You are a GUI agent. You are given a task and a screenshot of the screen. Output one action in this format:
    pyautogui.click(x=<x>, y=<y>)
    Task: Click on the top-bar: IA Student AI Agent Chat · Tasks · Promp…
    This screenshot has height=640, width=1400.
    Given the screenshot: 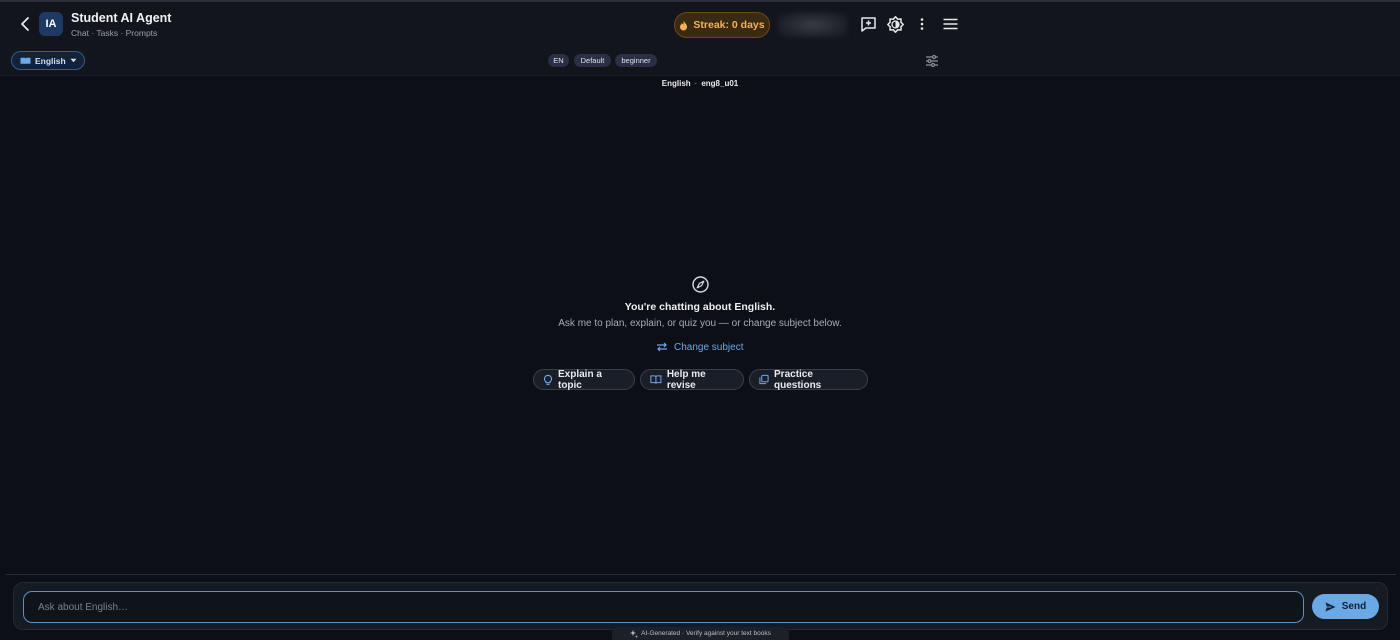 What is the action you would take?
    pyautogui.click(x=700, y=23)
    